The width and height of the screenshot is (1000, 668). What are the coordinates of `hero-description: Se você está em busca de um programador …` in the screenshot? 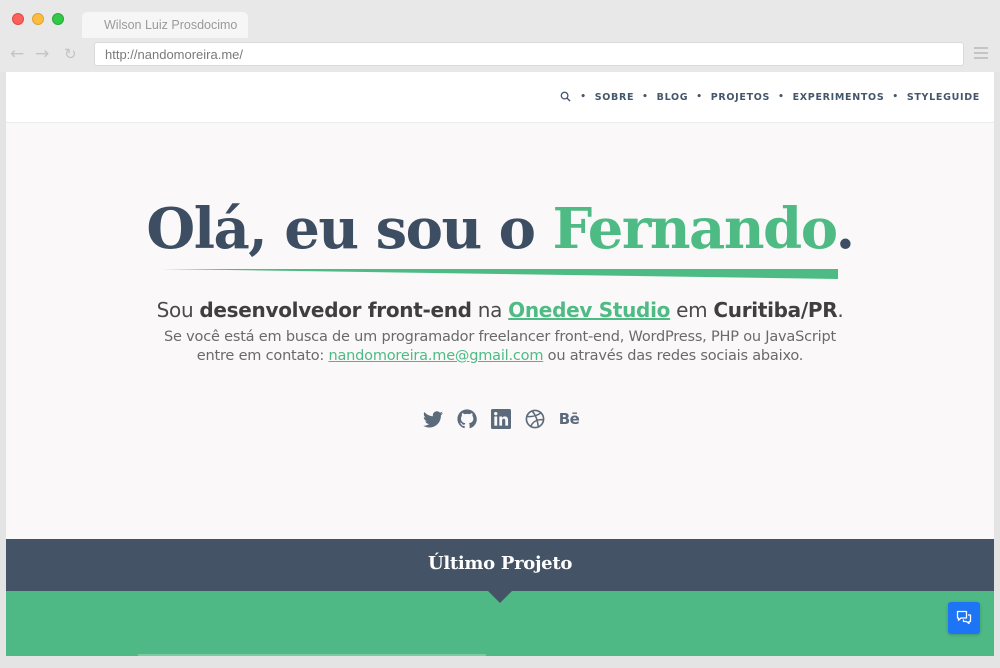 It's located at (500, 347).